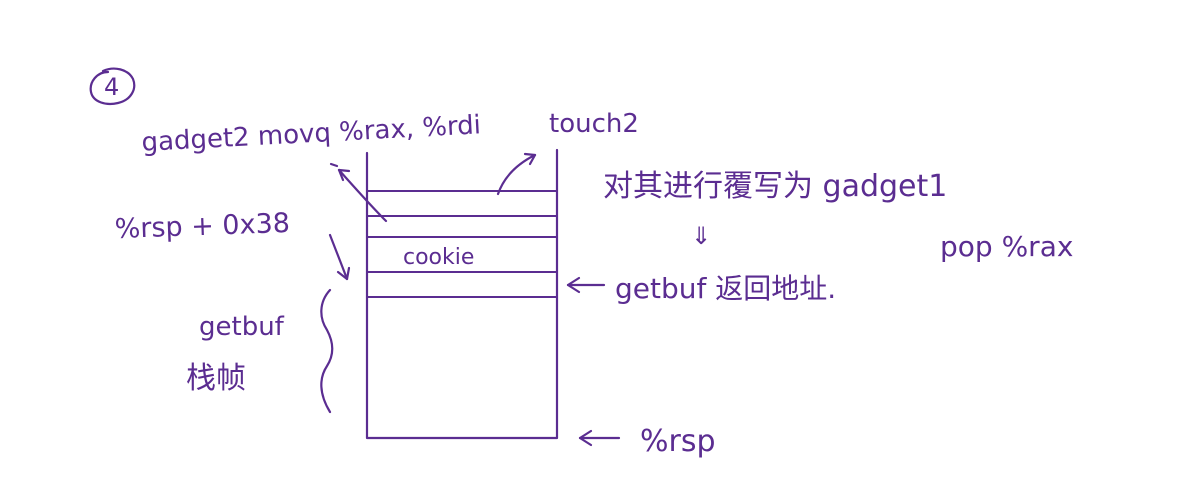 Image resolution: width=1185 pixels, height=489 pixels. I want to click on getbuf-return-label: getbuf 返回地址., so click(725, 288).